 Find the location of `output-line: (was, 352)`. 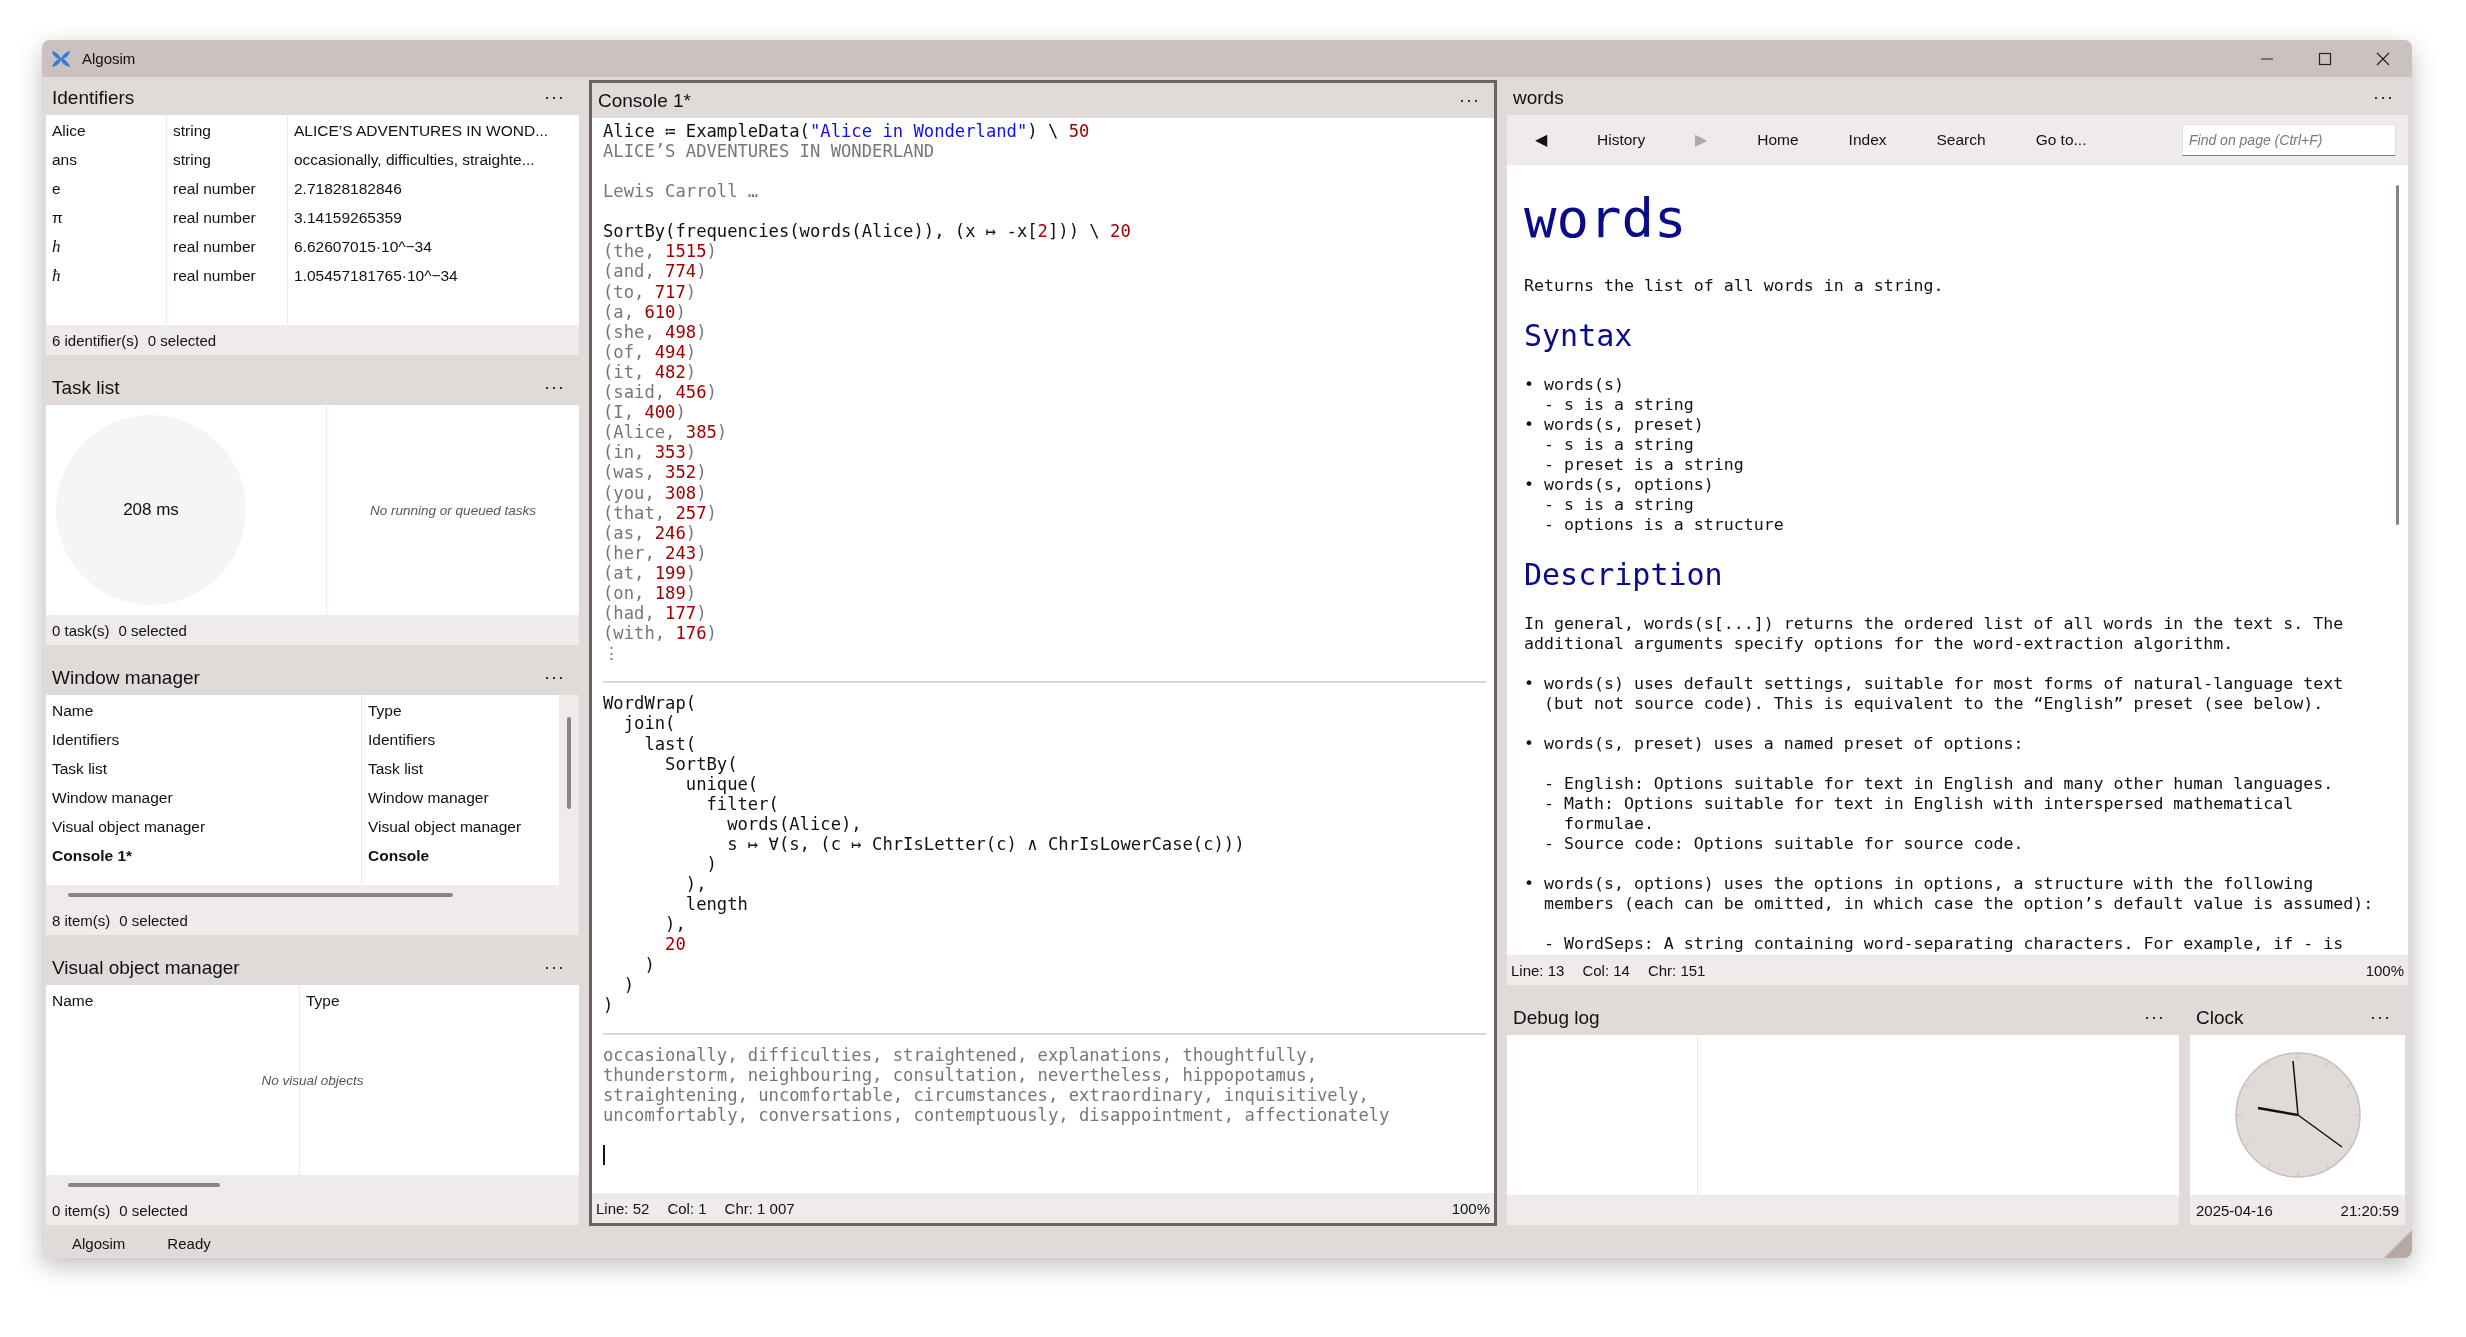

output-line: (was, 352) is located at coordinates (655, 472).